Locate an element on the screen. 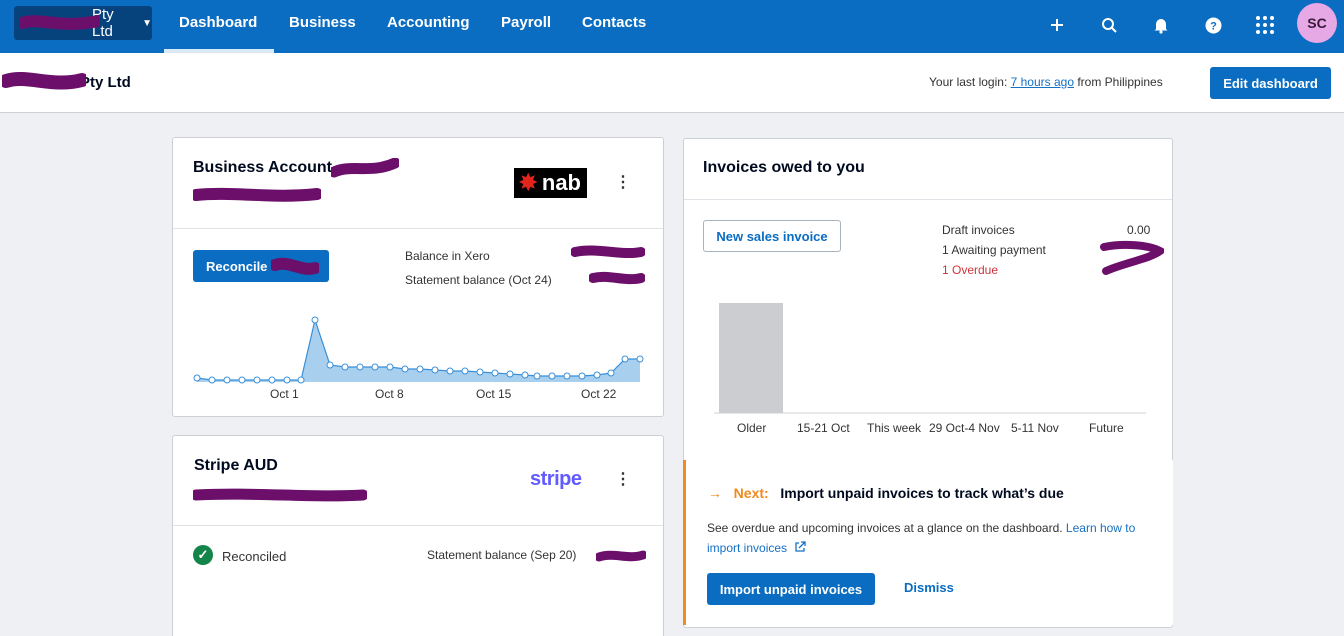 This screenshot has width=1344, height=636. help-icon: ? is located at coordinates (1213, 25).